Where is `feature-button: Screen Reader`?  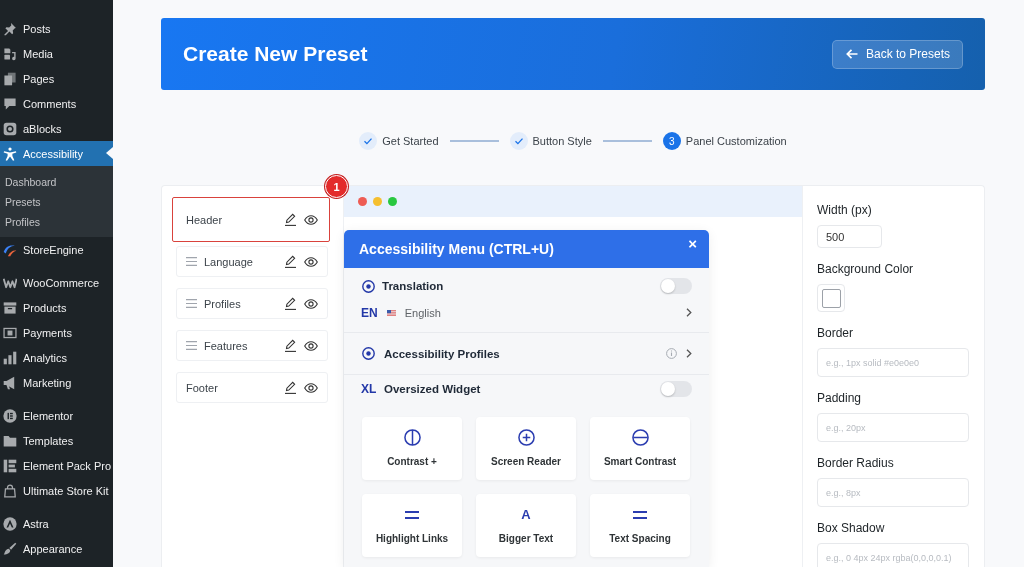
feature-button: Screen Reader is located at coordinates (526, 448).